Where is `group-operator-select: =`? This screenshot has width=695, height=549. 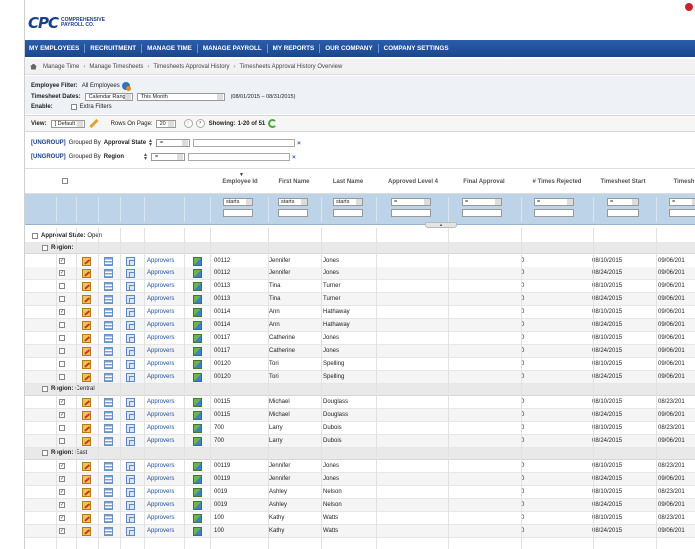
group-operator-select: = is located at coordinates (168, 157).